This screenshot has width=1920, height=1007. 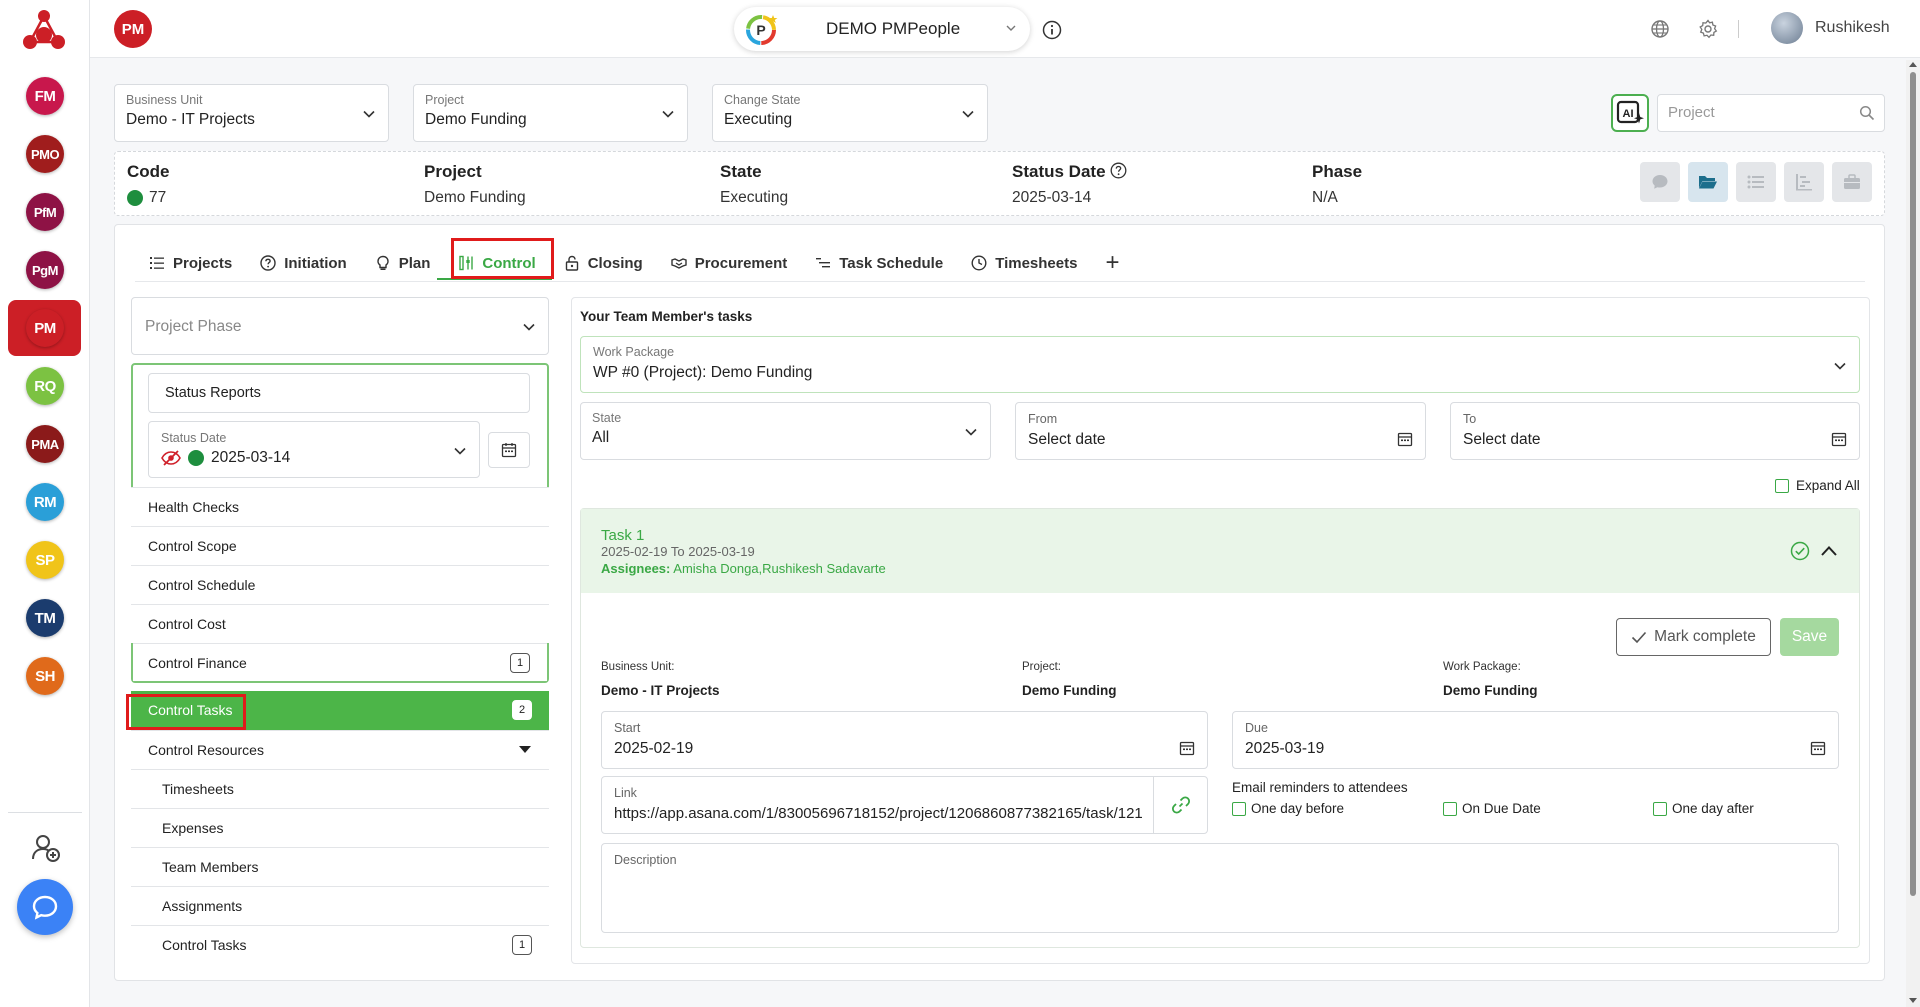 I want to click on status-reports-header: Status Reports, so click(x=339, y=393).